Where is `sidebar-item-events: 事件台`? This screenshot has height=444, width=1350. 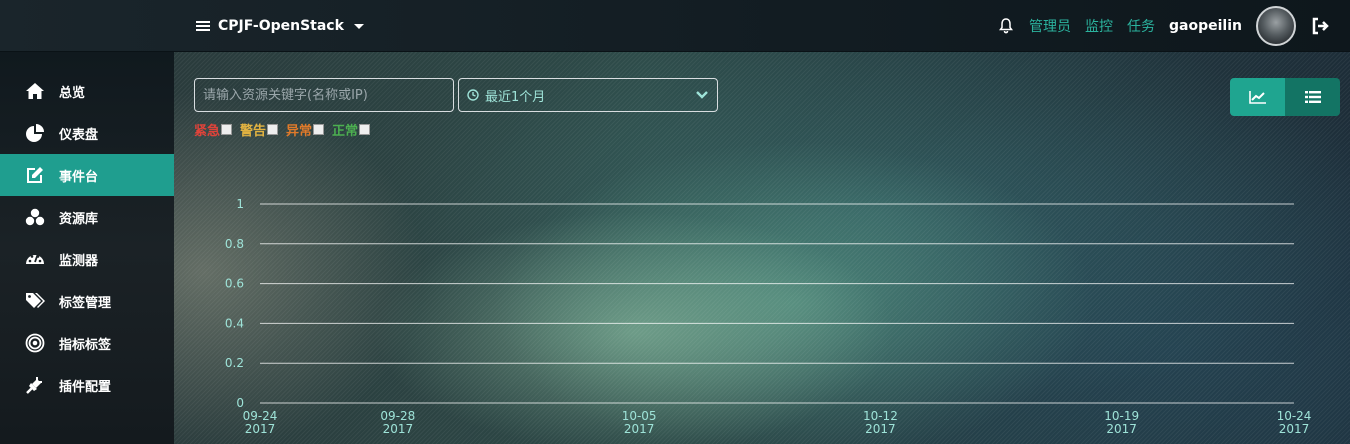
sidebar-item-events: 事件台 is located at coordinates (87, 175).